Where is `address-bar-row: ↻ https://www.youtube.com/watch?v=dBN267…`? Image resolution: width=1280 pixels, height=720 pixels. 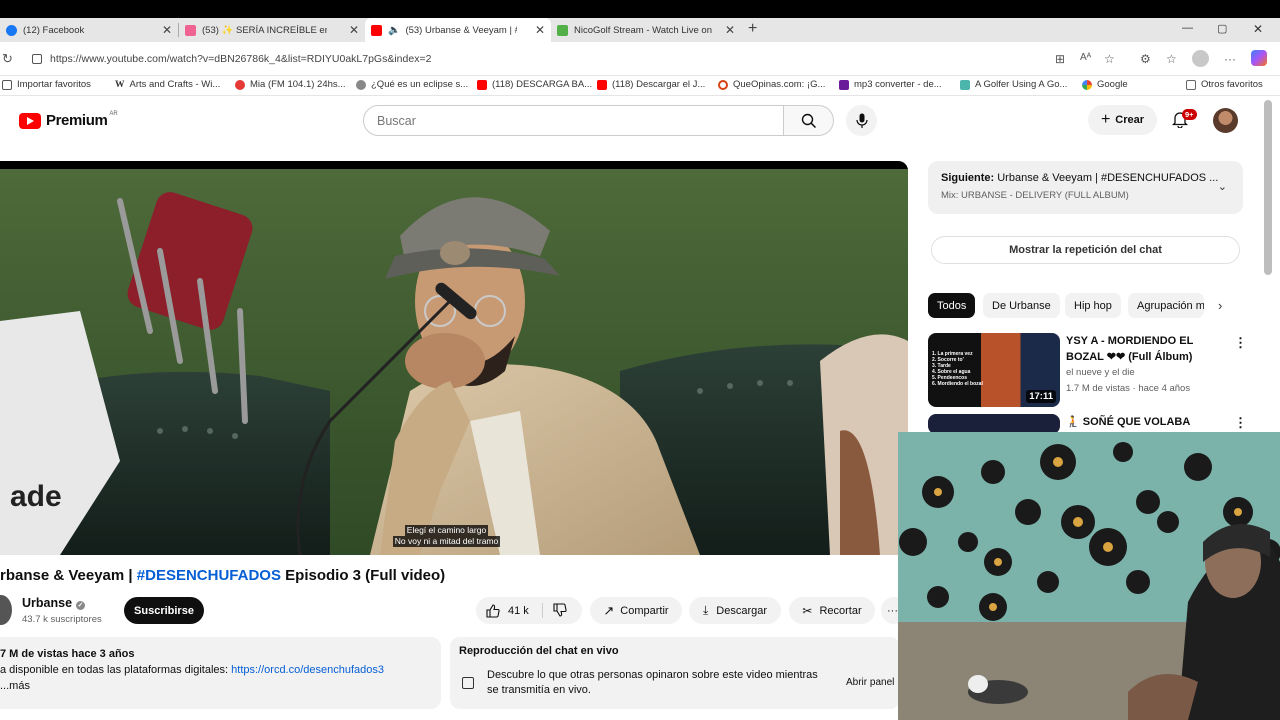
address-bar-row: ↻ https://www.youtube.com/watch?v=dBN267… is located at coordinates (640, 59).